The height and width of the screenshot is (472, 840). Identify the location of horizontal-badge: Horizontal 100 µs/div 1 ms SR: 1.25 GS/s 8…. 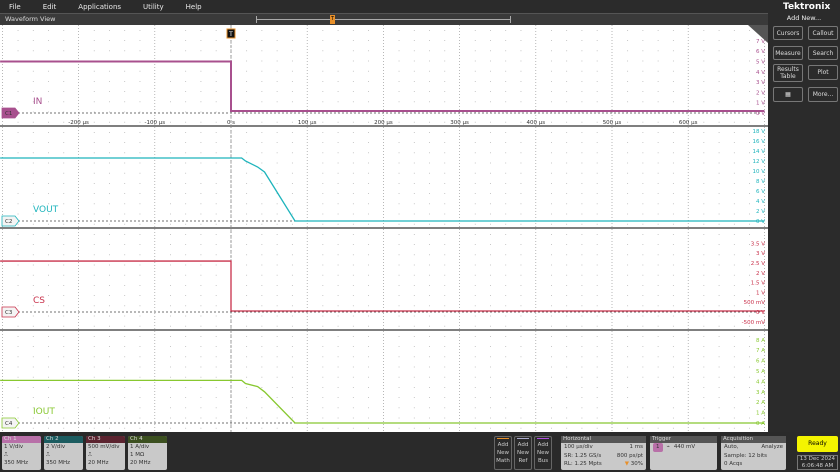
(603, 453).